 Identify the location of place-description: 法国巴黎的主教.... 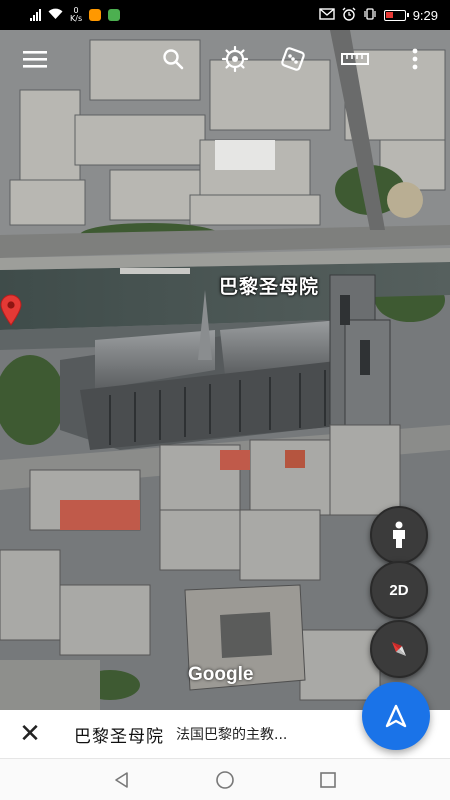
(231, 734).